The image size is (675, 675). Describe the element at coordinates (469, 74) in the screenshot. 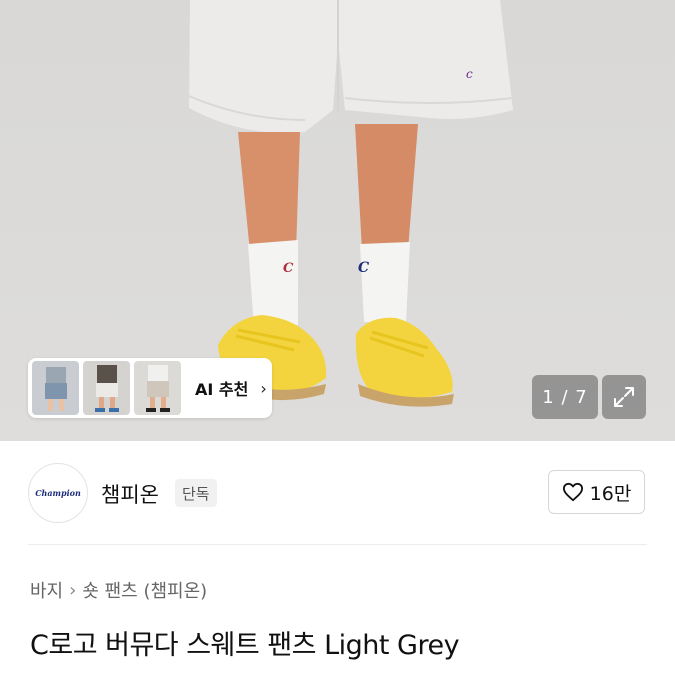

I see `svg-text: c` at that location.